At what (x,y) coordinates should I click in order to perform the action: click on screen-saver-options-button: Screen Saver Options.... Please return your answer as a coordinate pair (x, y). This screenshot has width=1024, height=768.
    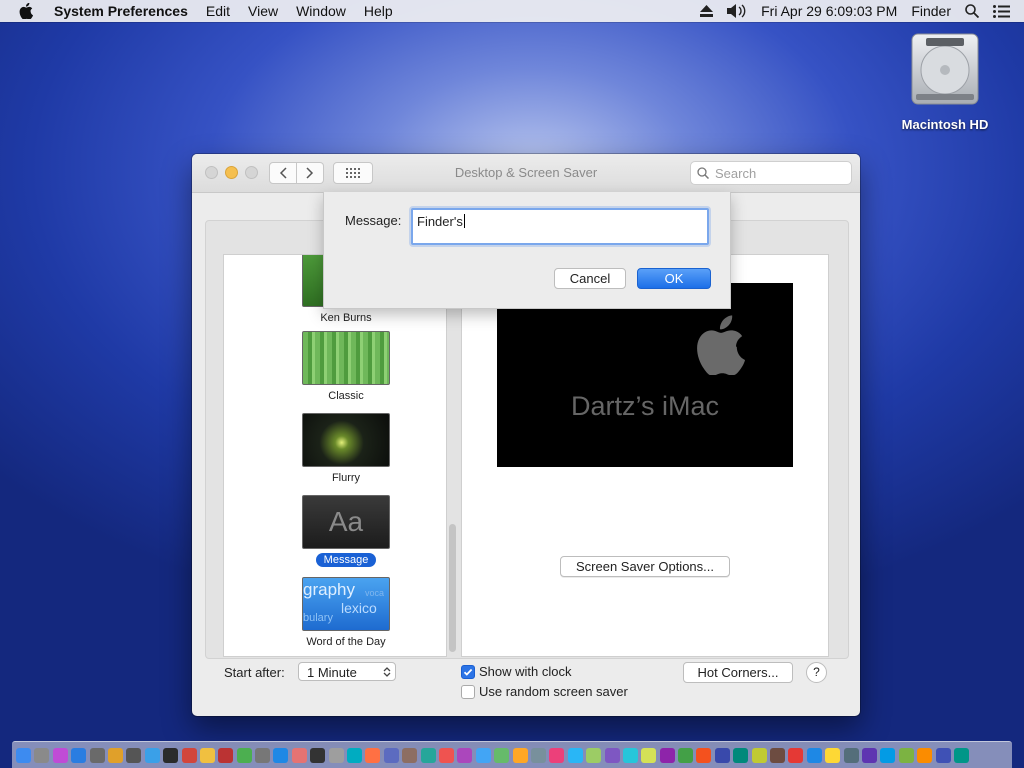
    Looking at the image, I should click on (645, 566).